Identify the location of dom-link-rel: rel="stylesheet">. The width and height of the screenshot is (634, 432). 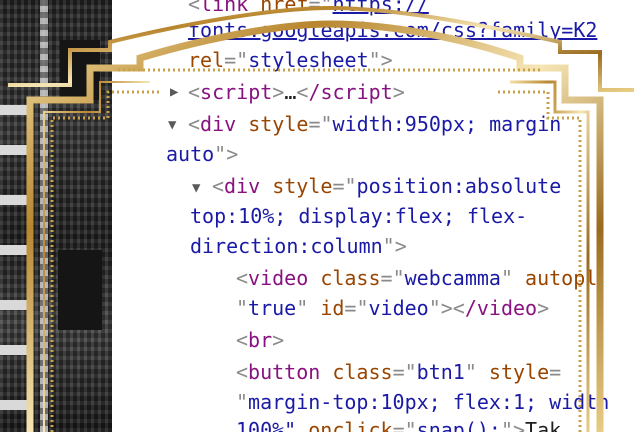
(290, 60).